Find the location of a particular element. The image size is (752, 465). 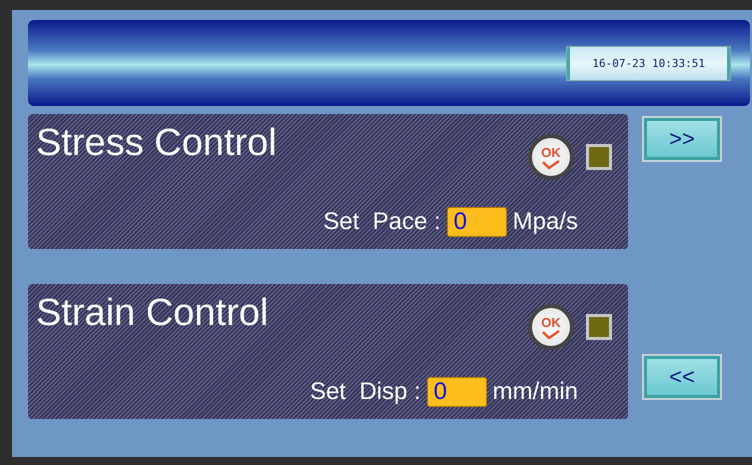

unit-label: mm/min is located at coordinates (535, 392).